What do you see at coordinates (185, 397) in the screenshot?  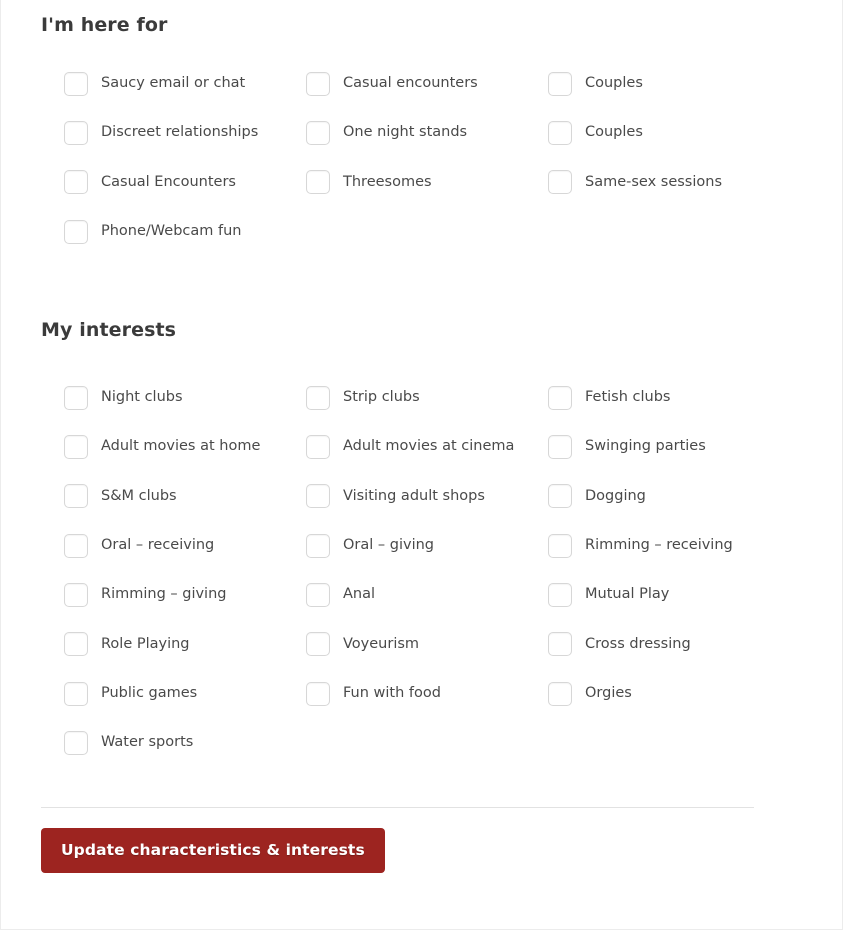 I see `checkbox-row: Night clubs` at bounding box center [185, 397].